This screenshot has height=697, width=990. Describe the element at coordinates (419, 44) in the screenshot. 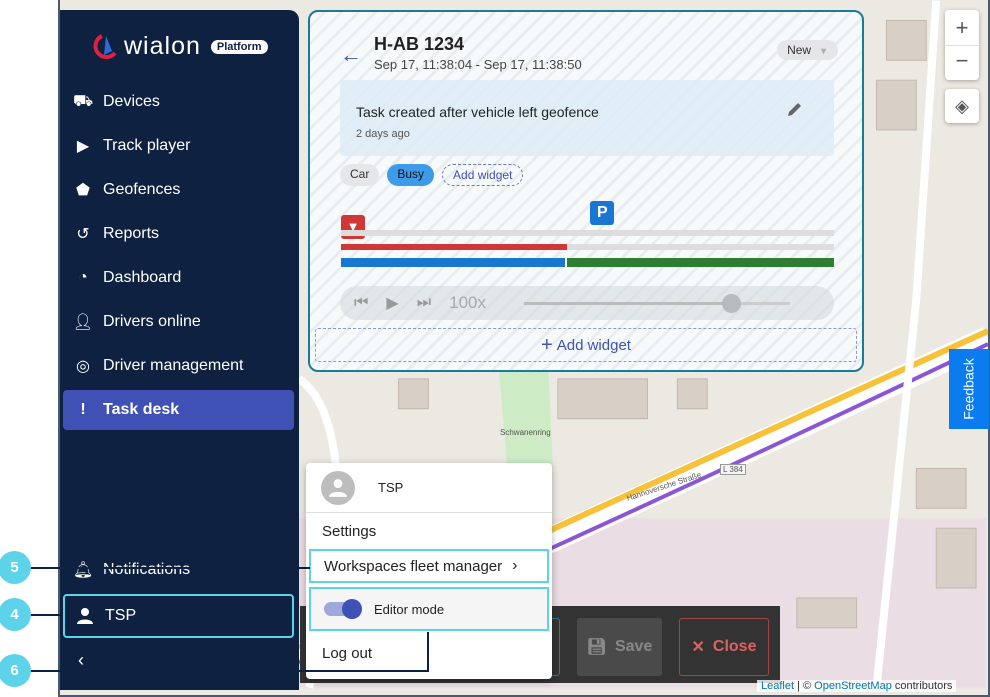

I see `task-title: H-AB 1234` at that location.